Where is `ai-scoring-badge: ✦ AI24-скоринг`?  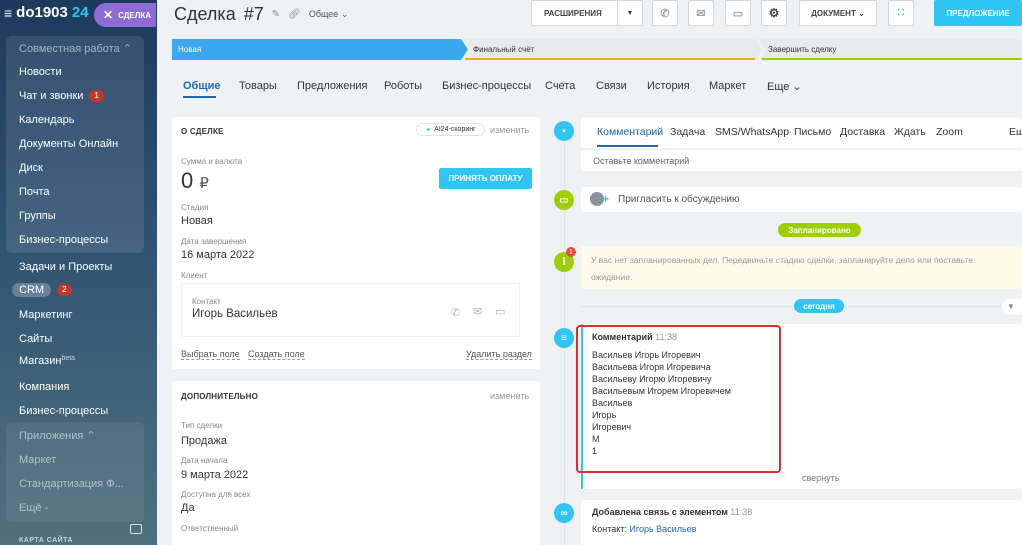 ai-scoring-badge: ✦ AI24-скоринг is located at coordinates (450, 129).